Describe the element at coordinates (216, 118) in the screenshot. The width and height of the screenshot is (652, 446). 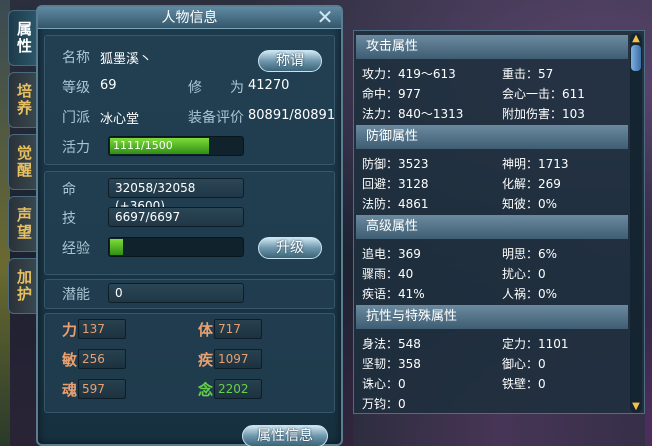
I see `equip-label: 装备评价` at that location.